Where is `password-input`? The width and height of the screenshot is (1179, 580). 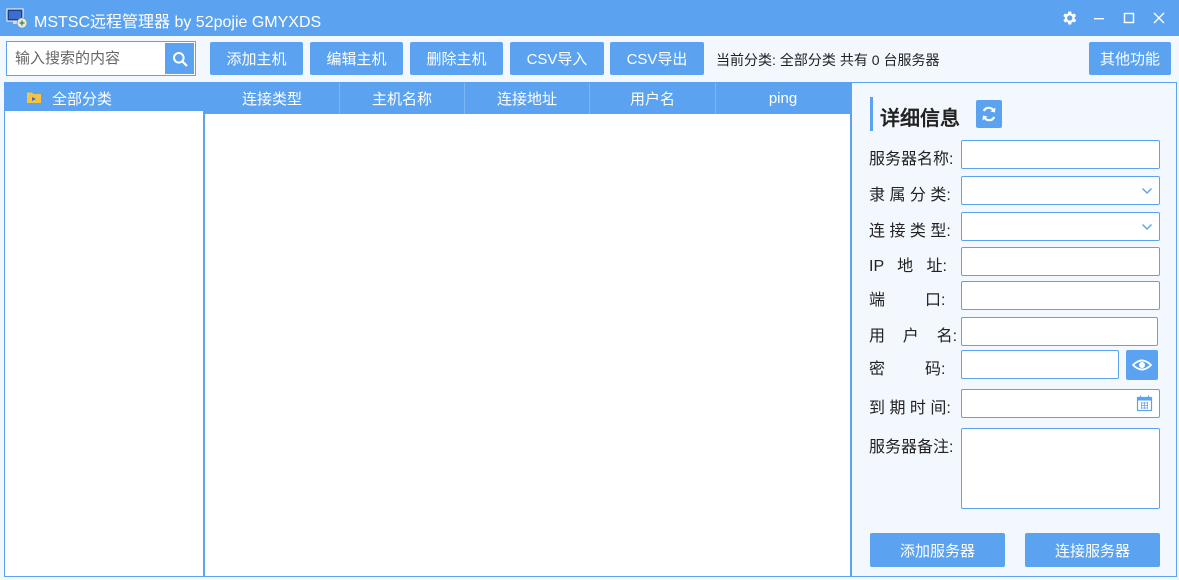
password-input is located at coordinates (1040, 364).